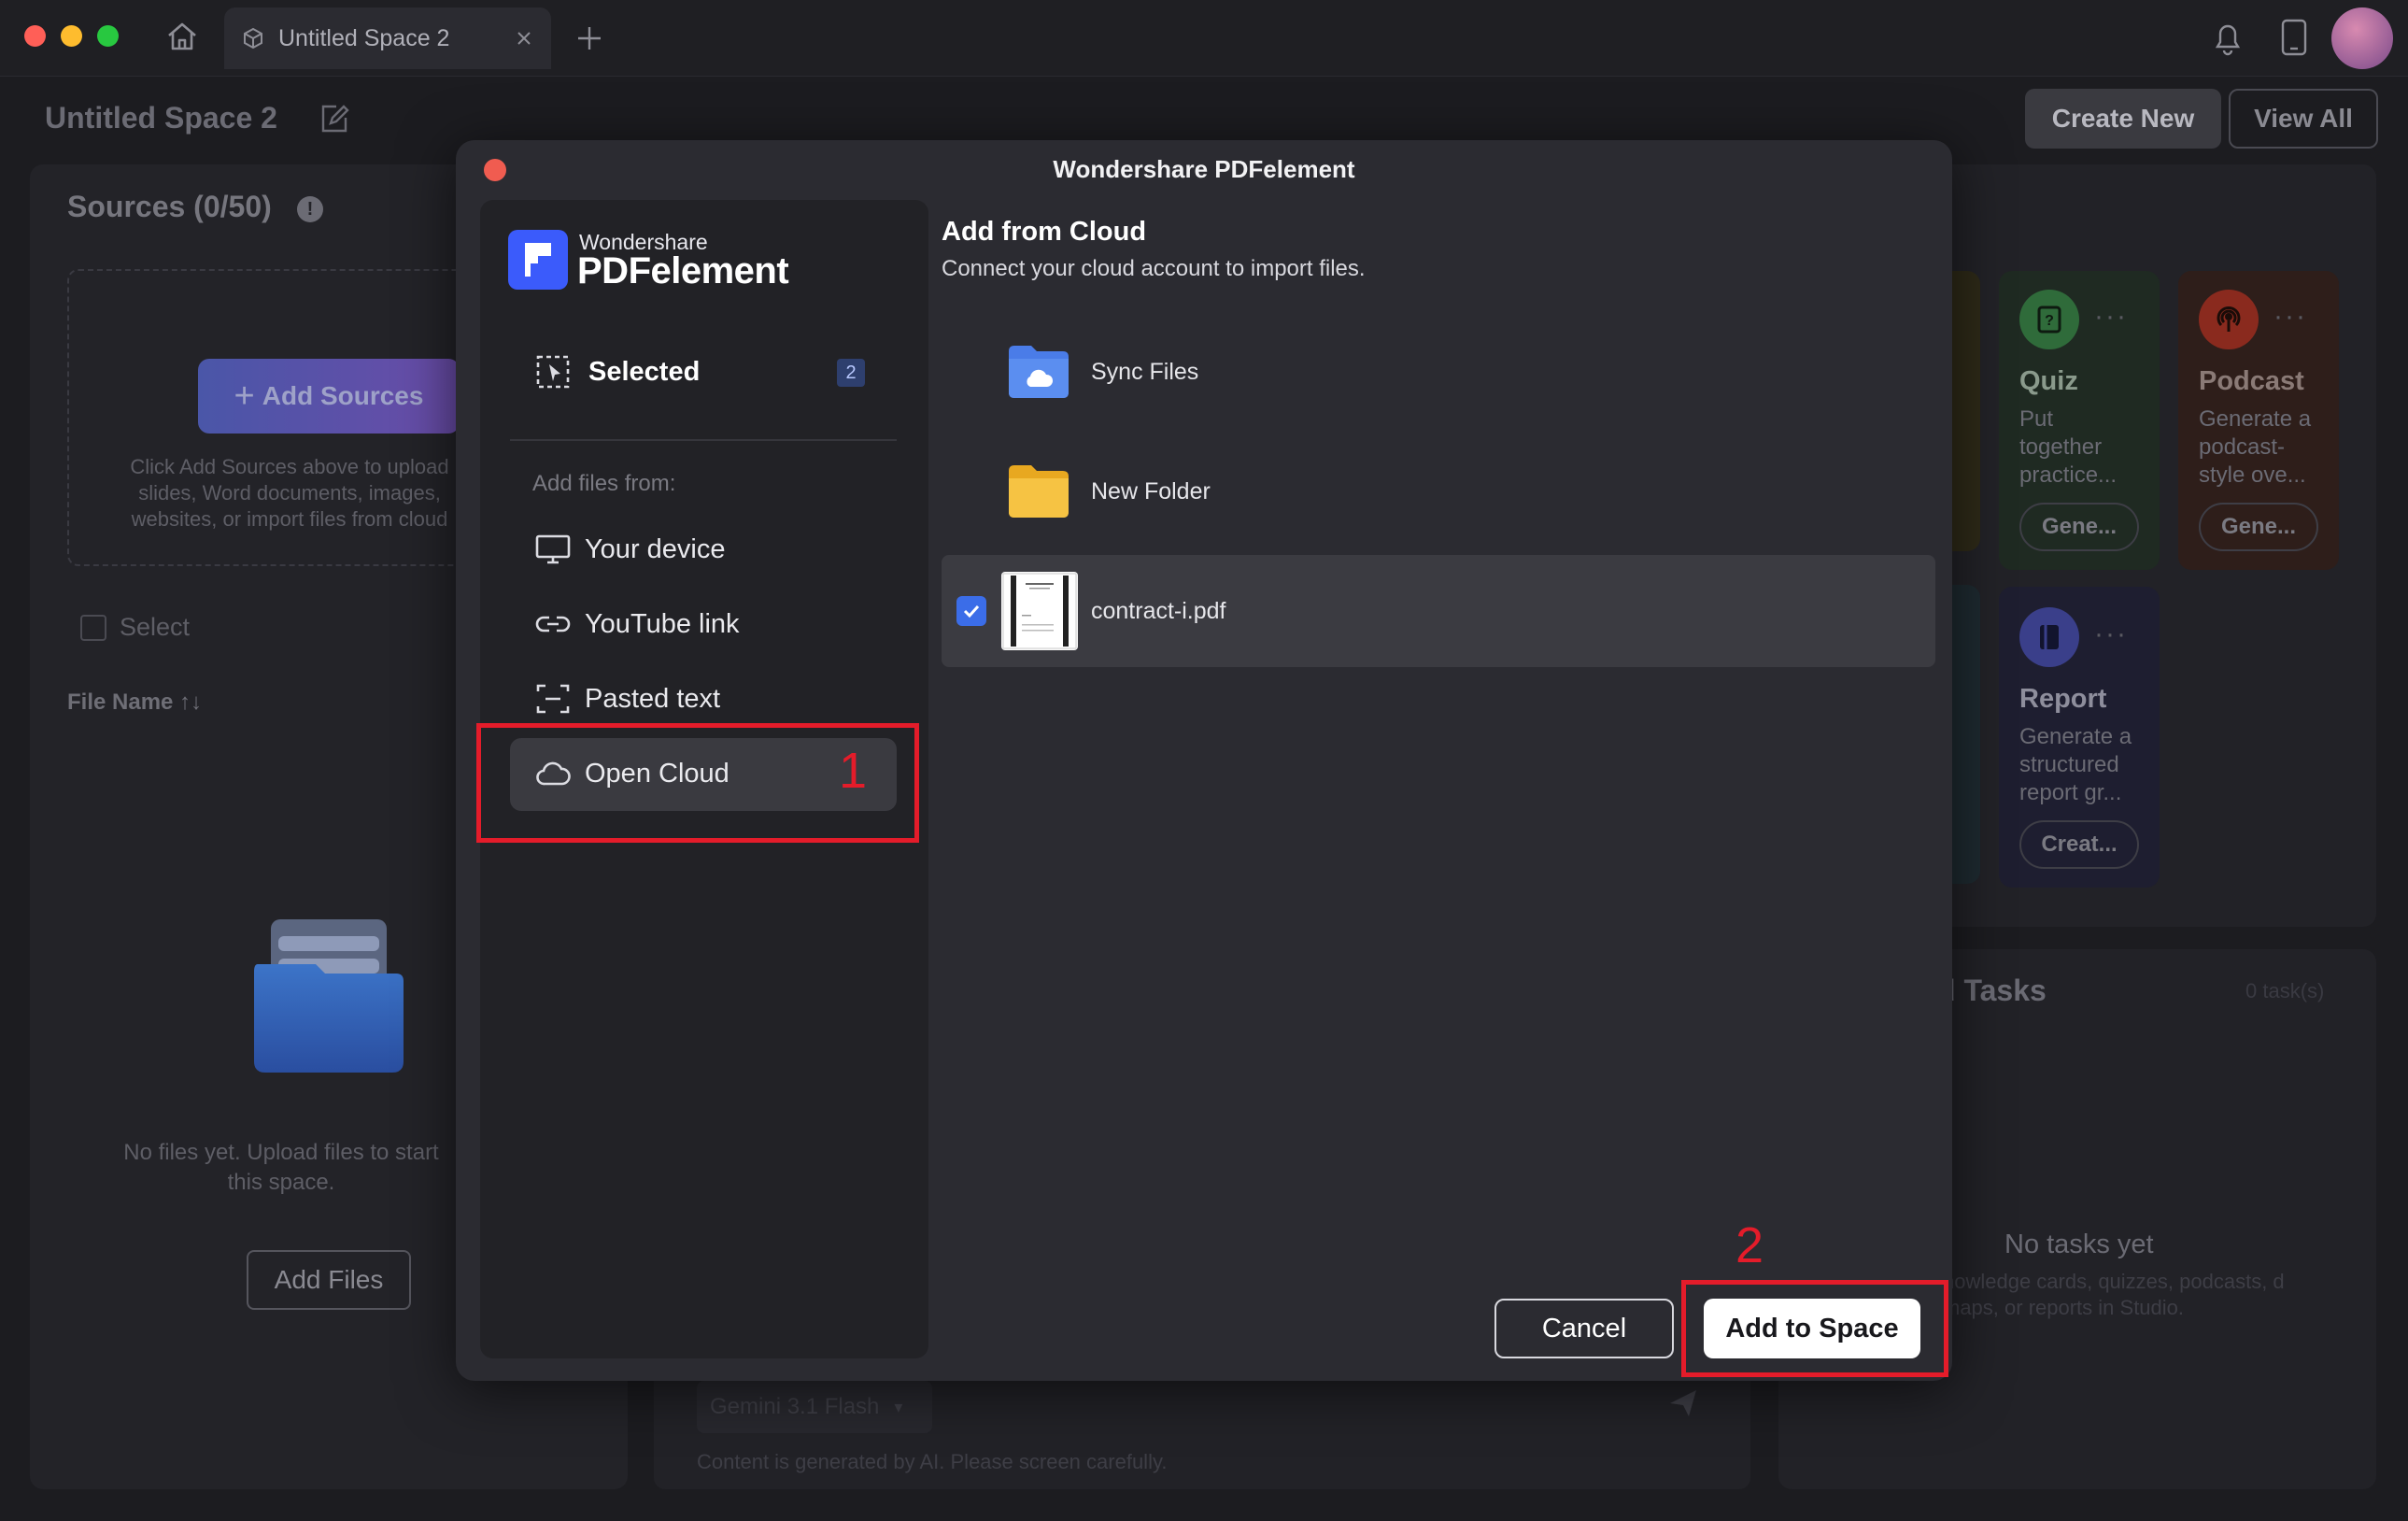  I want to click on link-icon, so click(553, 624).